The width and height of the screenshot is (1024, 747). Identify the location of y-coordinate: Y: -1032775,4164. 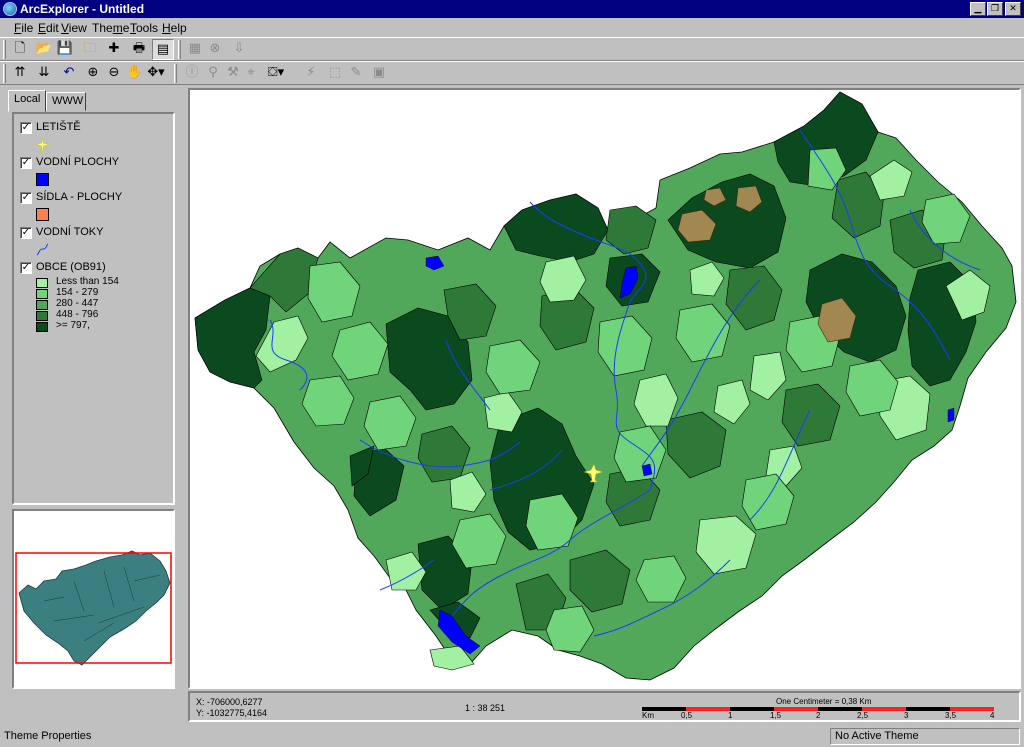
(232, 713).